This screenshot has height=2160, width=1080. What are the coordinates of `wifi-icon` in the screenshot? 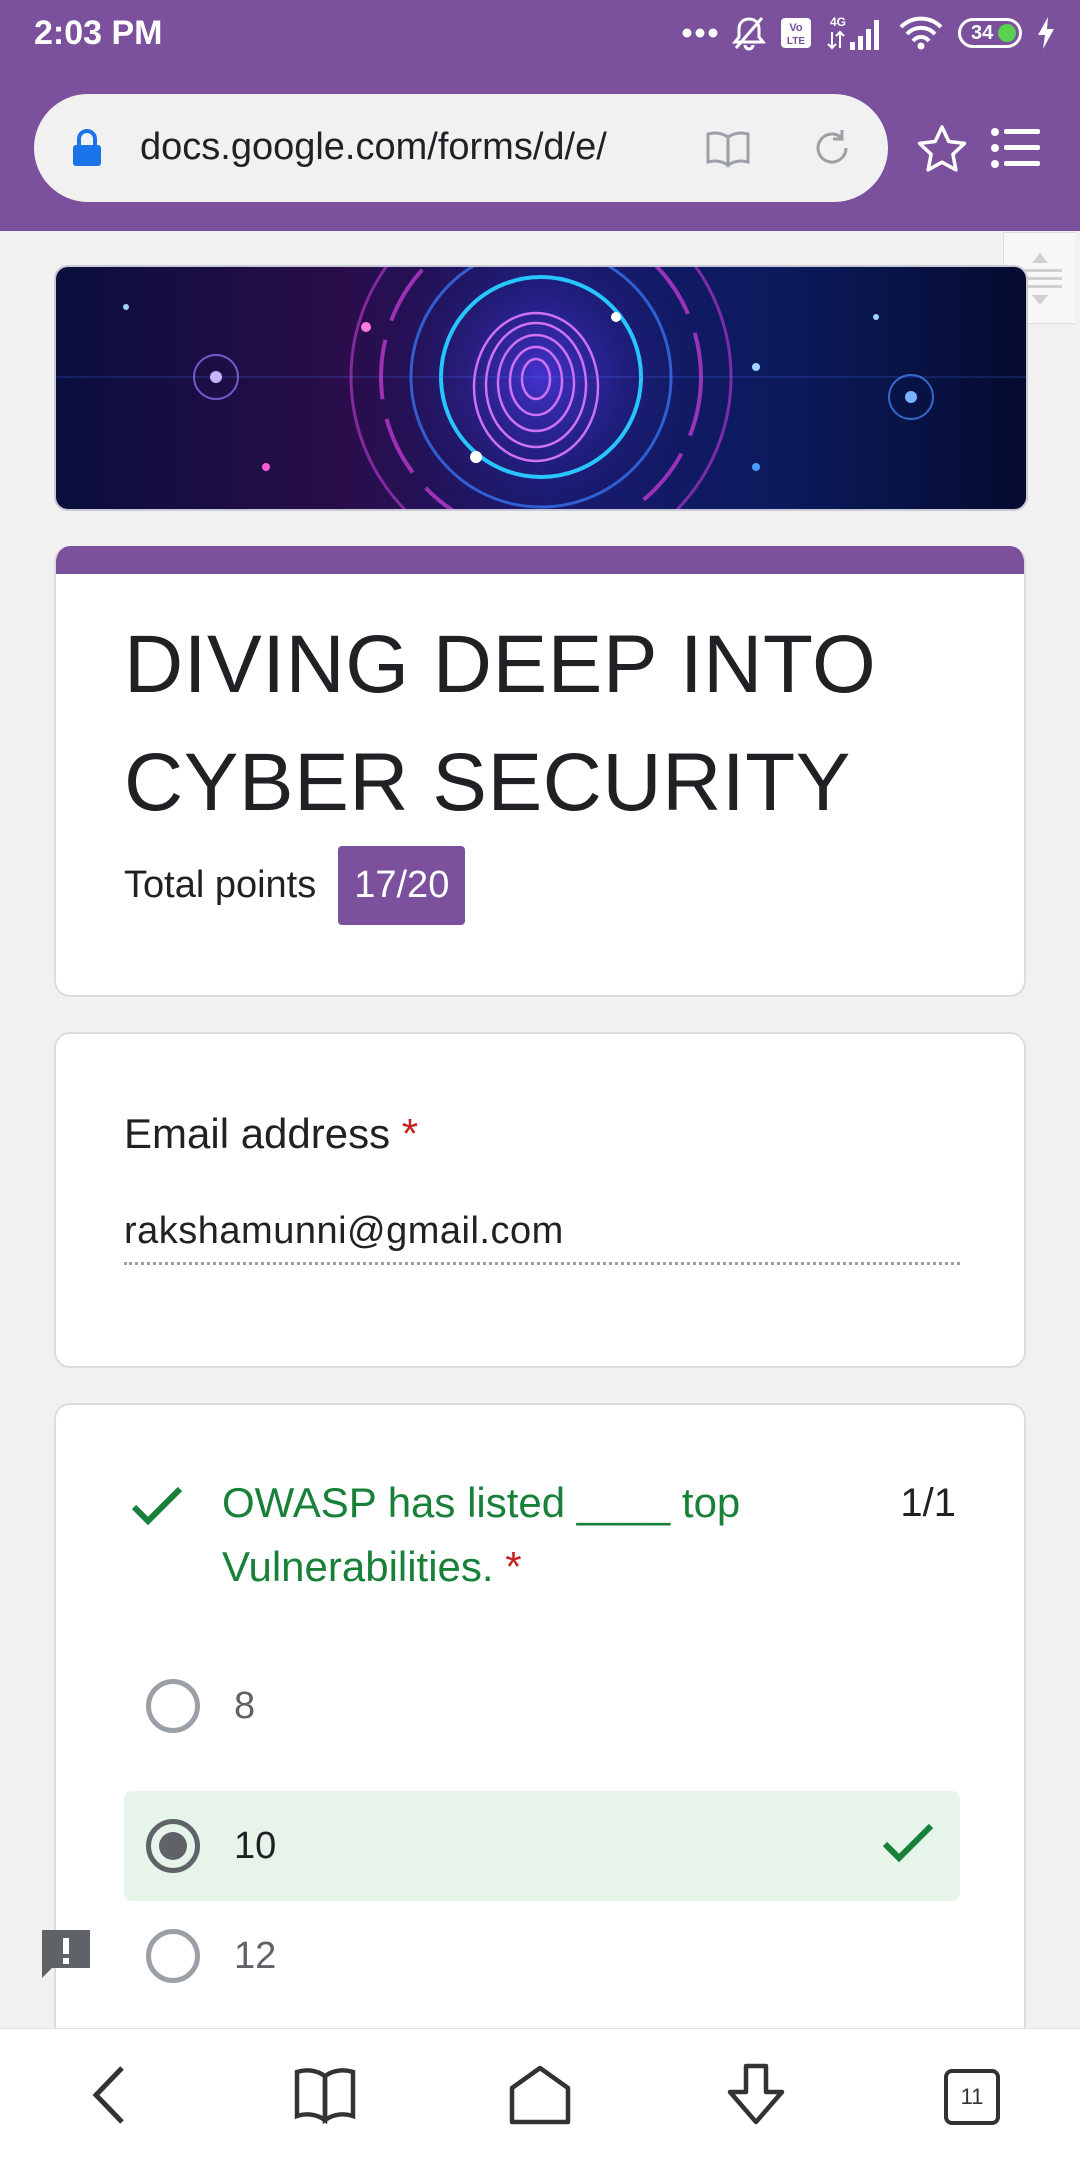 It's located at (921, 33).